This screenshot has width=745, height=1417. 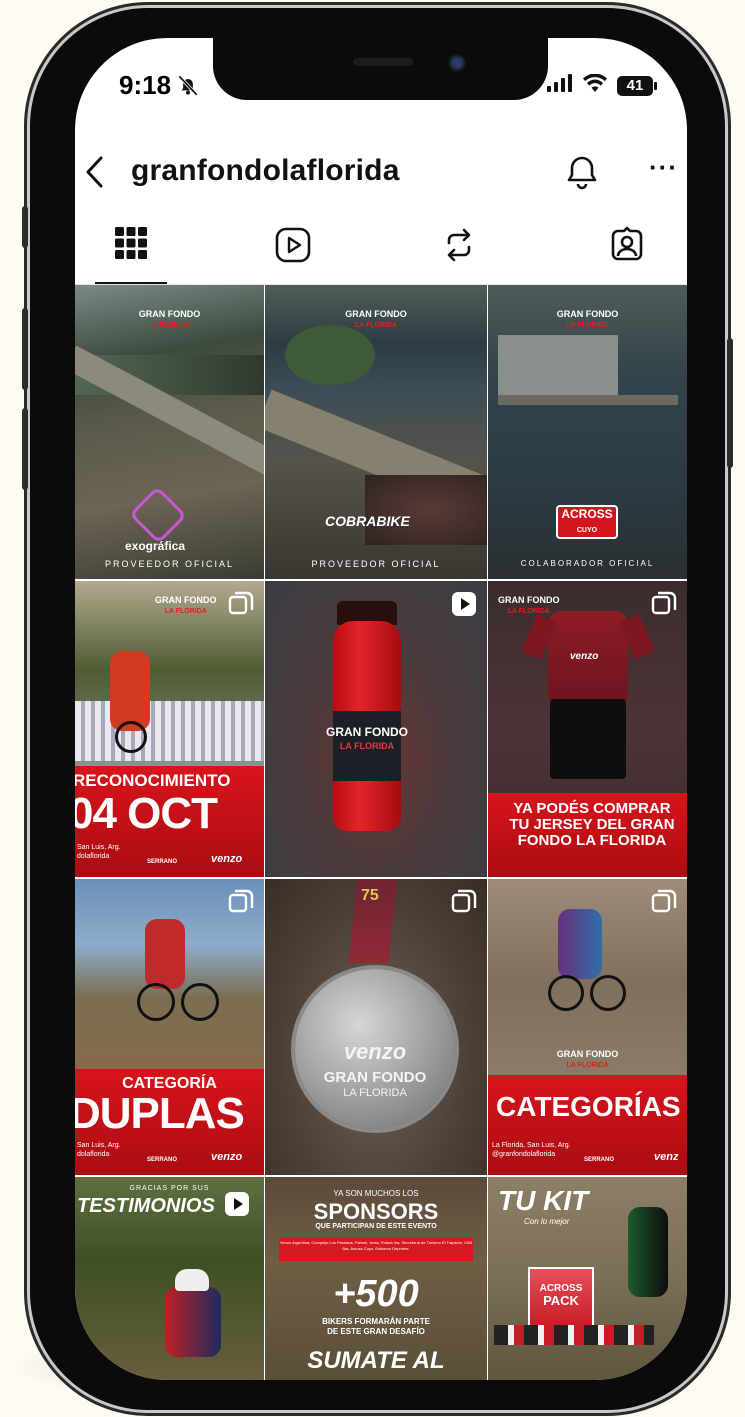 What do you see at coordinates (730, 403) in the screenshot?
I see `power-button` at bounding box center [730, 403].